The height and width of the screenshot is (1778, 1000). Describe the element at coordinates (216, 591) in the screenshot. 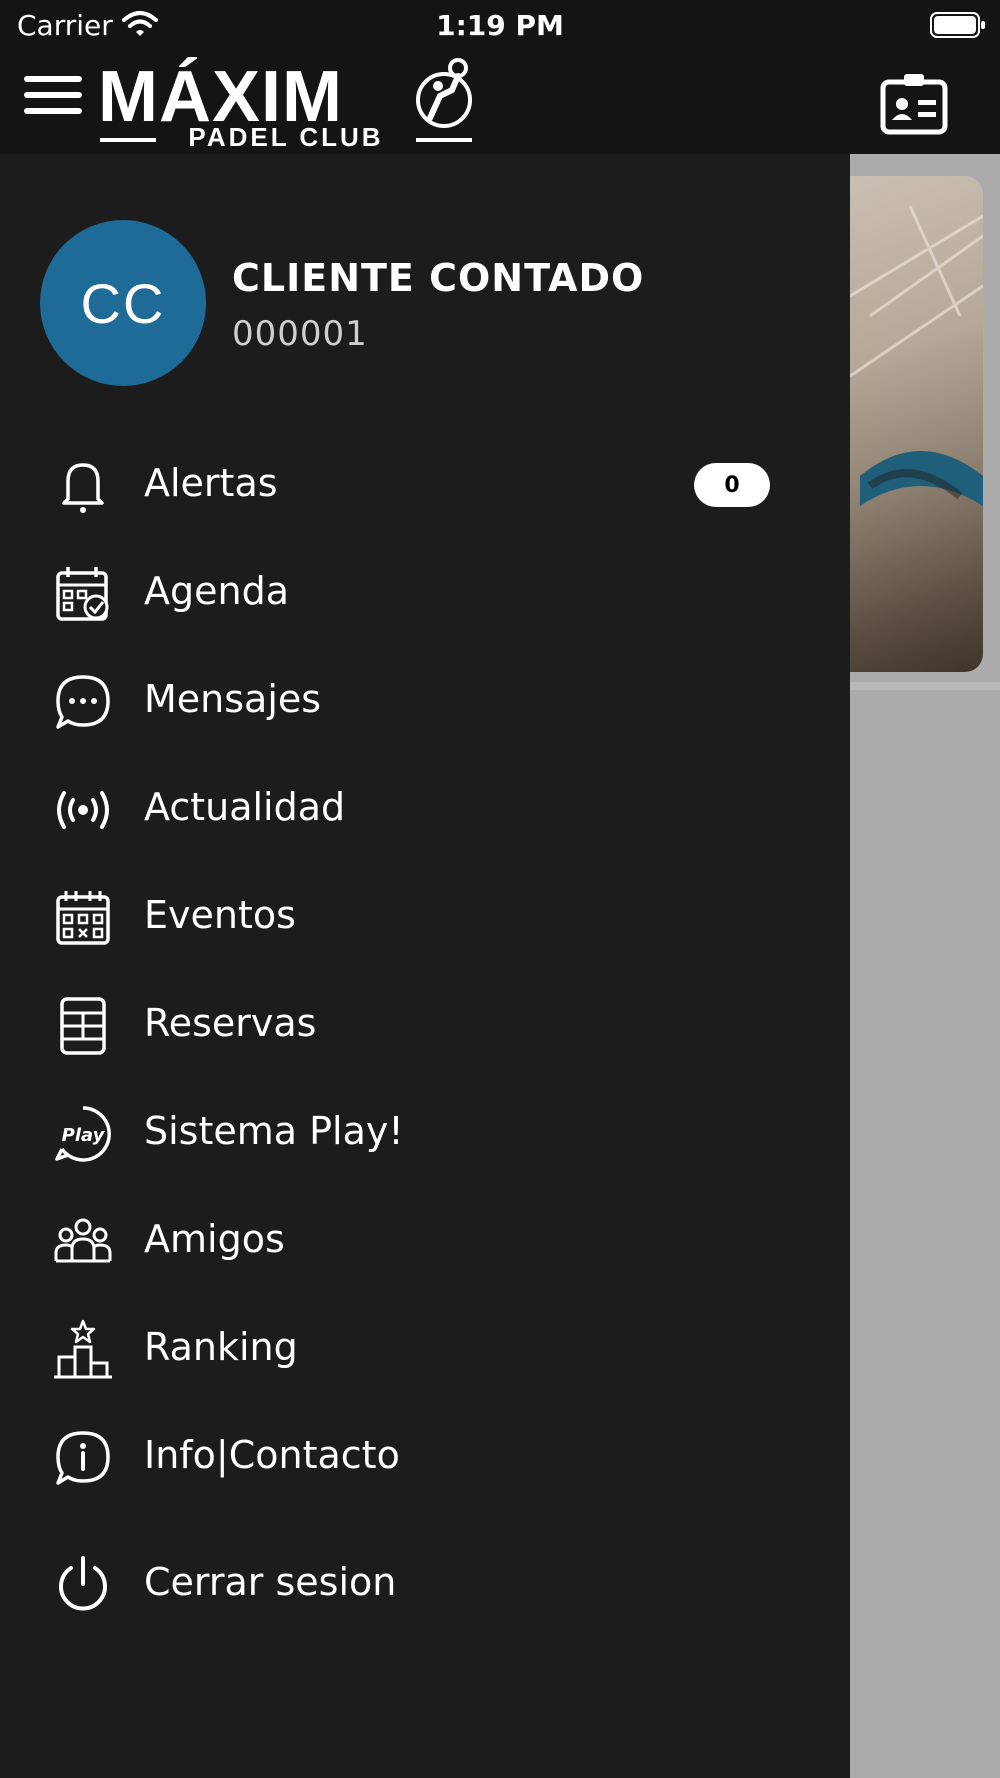

I see `menu-item-label: Agenda` at that location.